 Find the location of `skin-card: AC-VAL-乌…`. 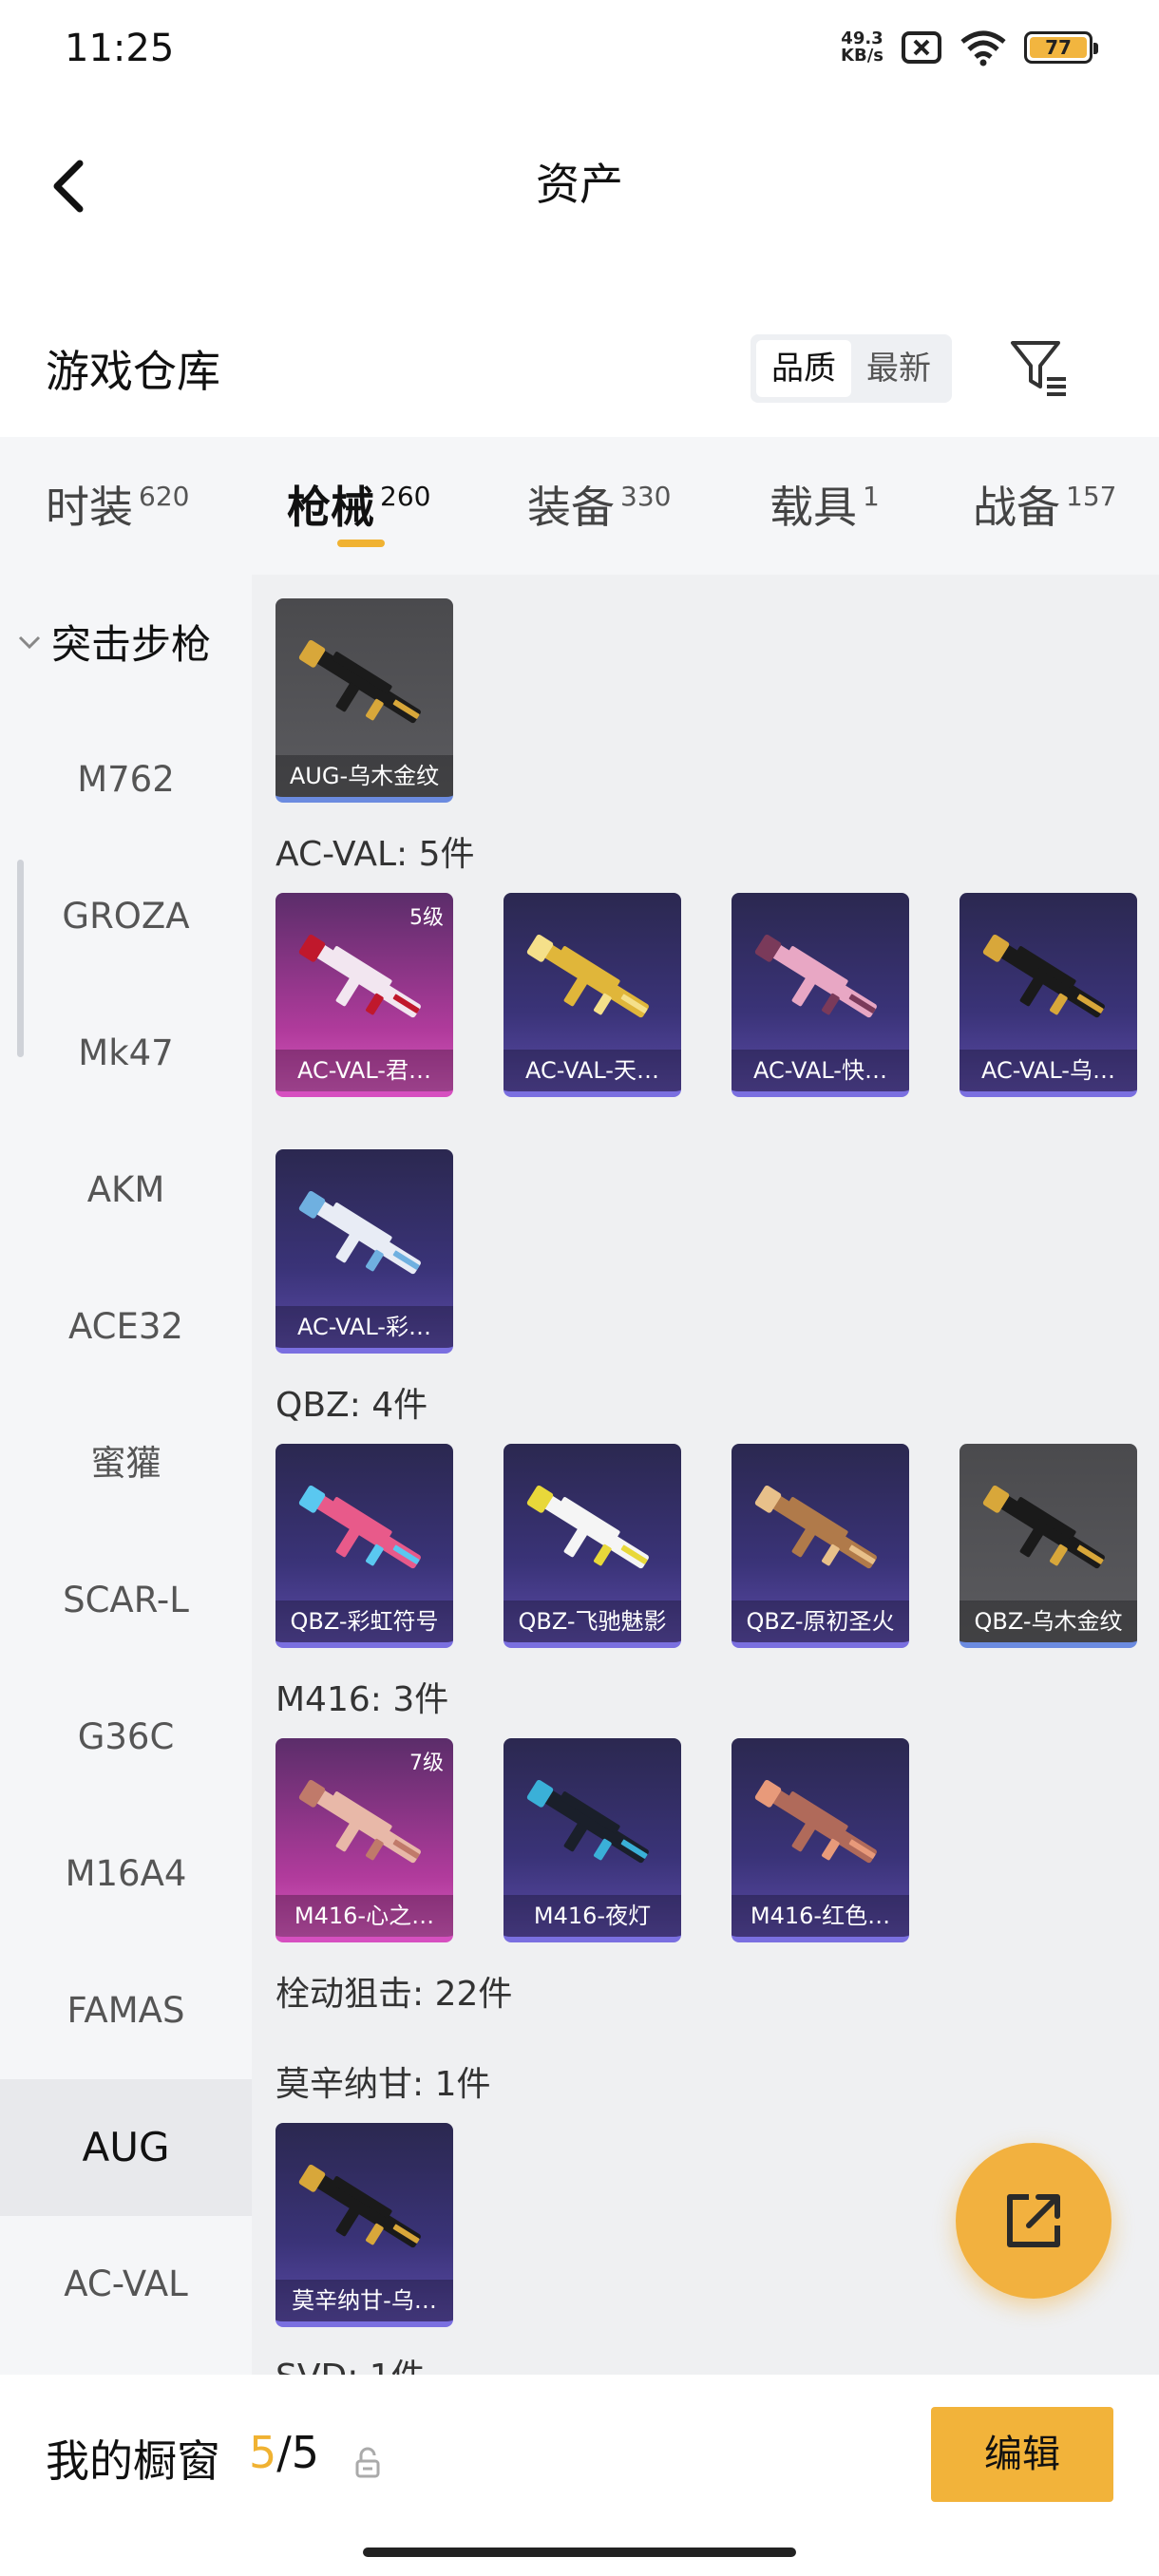

skin-card: AC-VAL-乌… is located at coordinates (1048, 995).